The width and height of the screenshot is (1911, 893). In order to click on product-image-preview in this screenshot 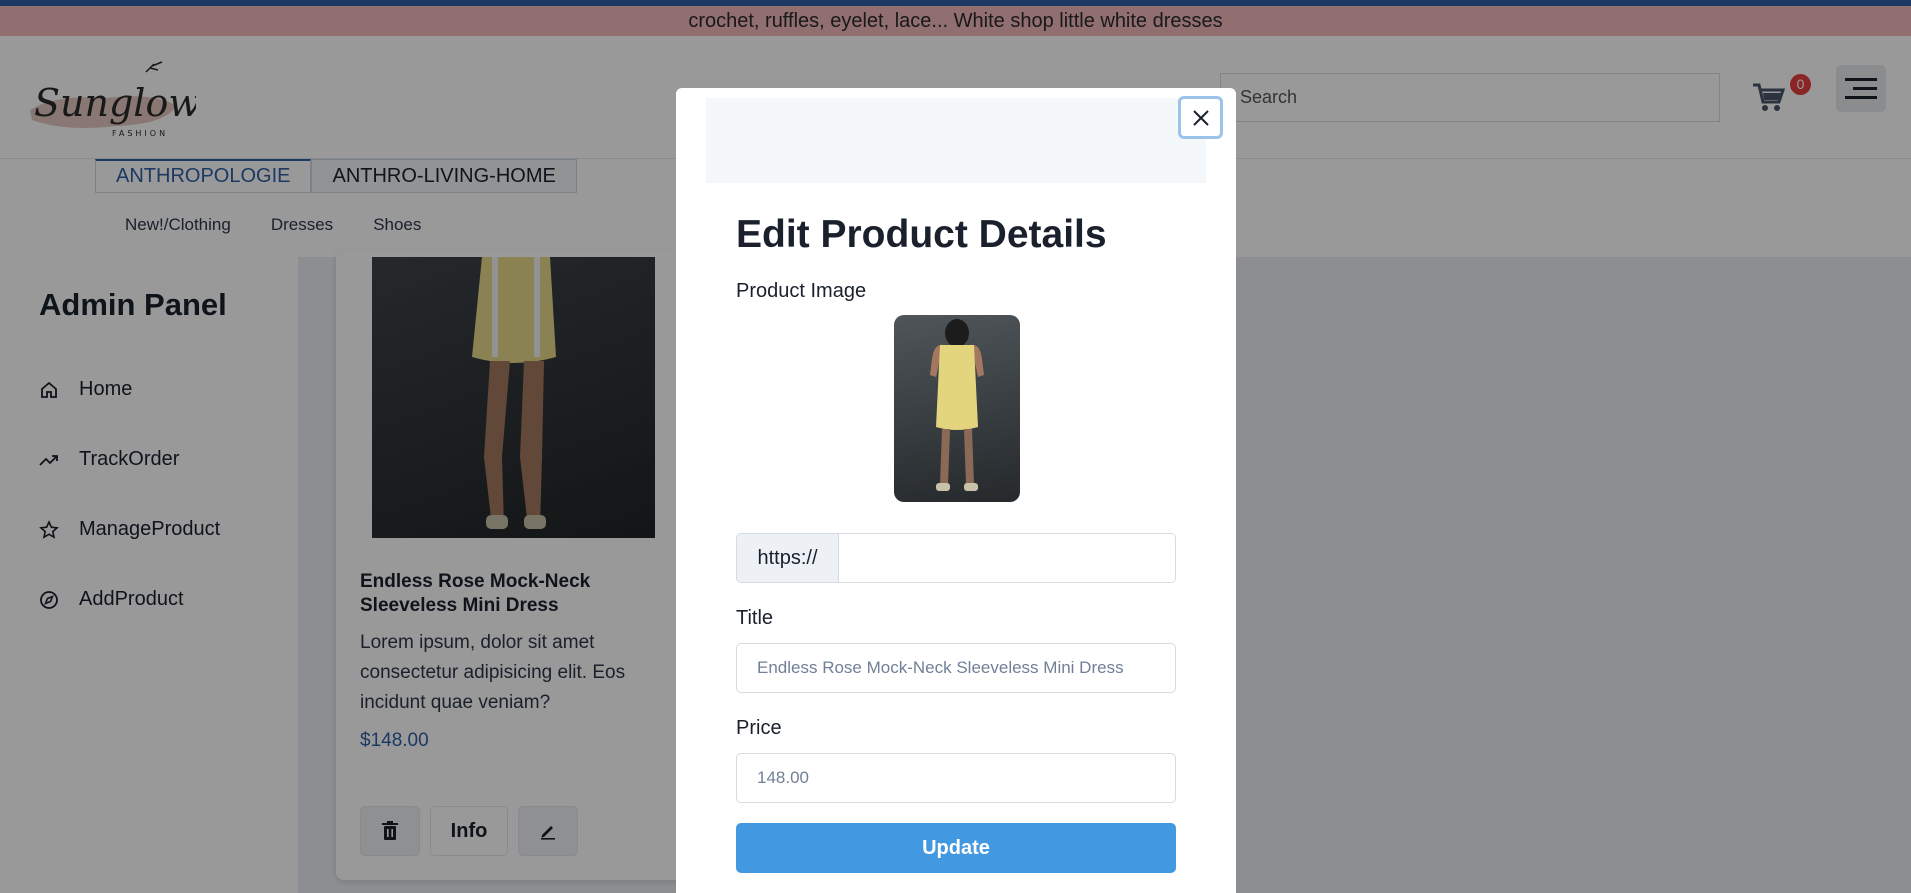, I will do `click(957, 408)`.